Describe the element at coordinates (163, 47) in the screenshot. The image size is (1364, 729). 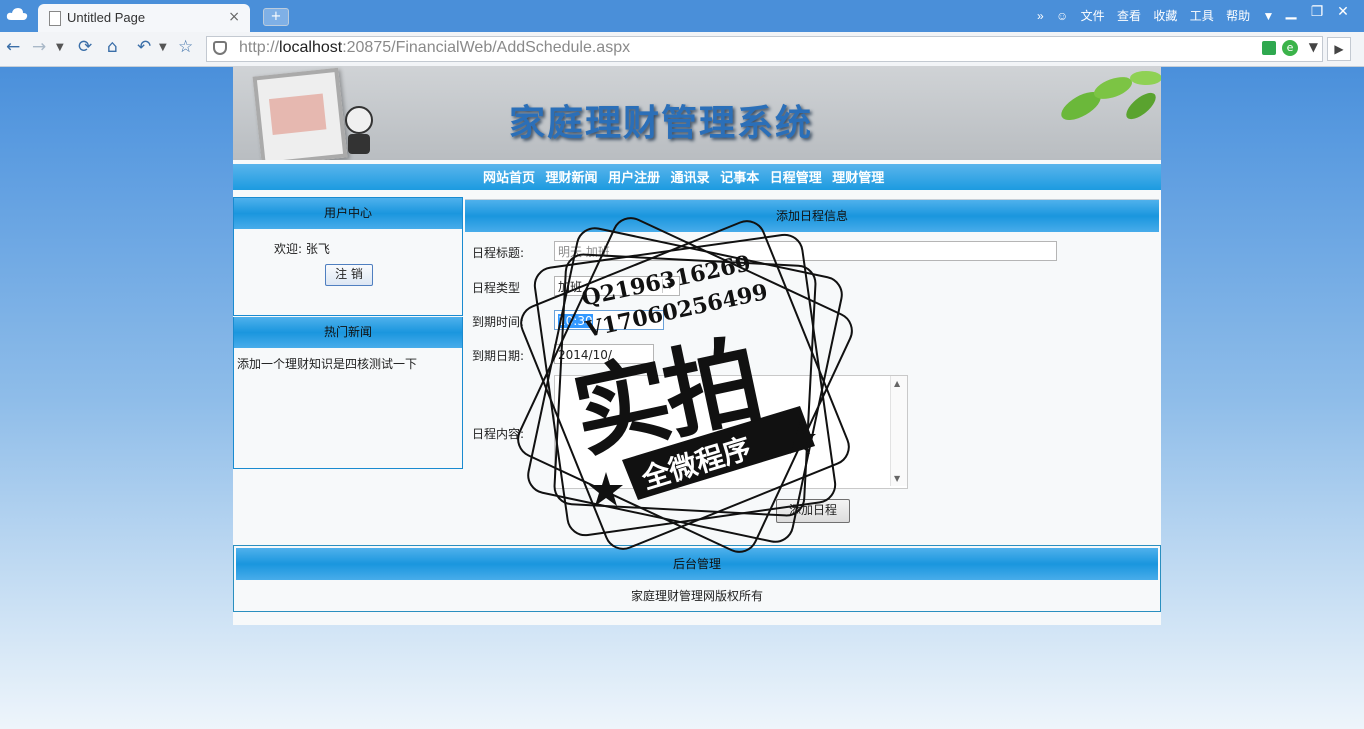
I see `undo-dropdown-icon: ▼` at that location.